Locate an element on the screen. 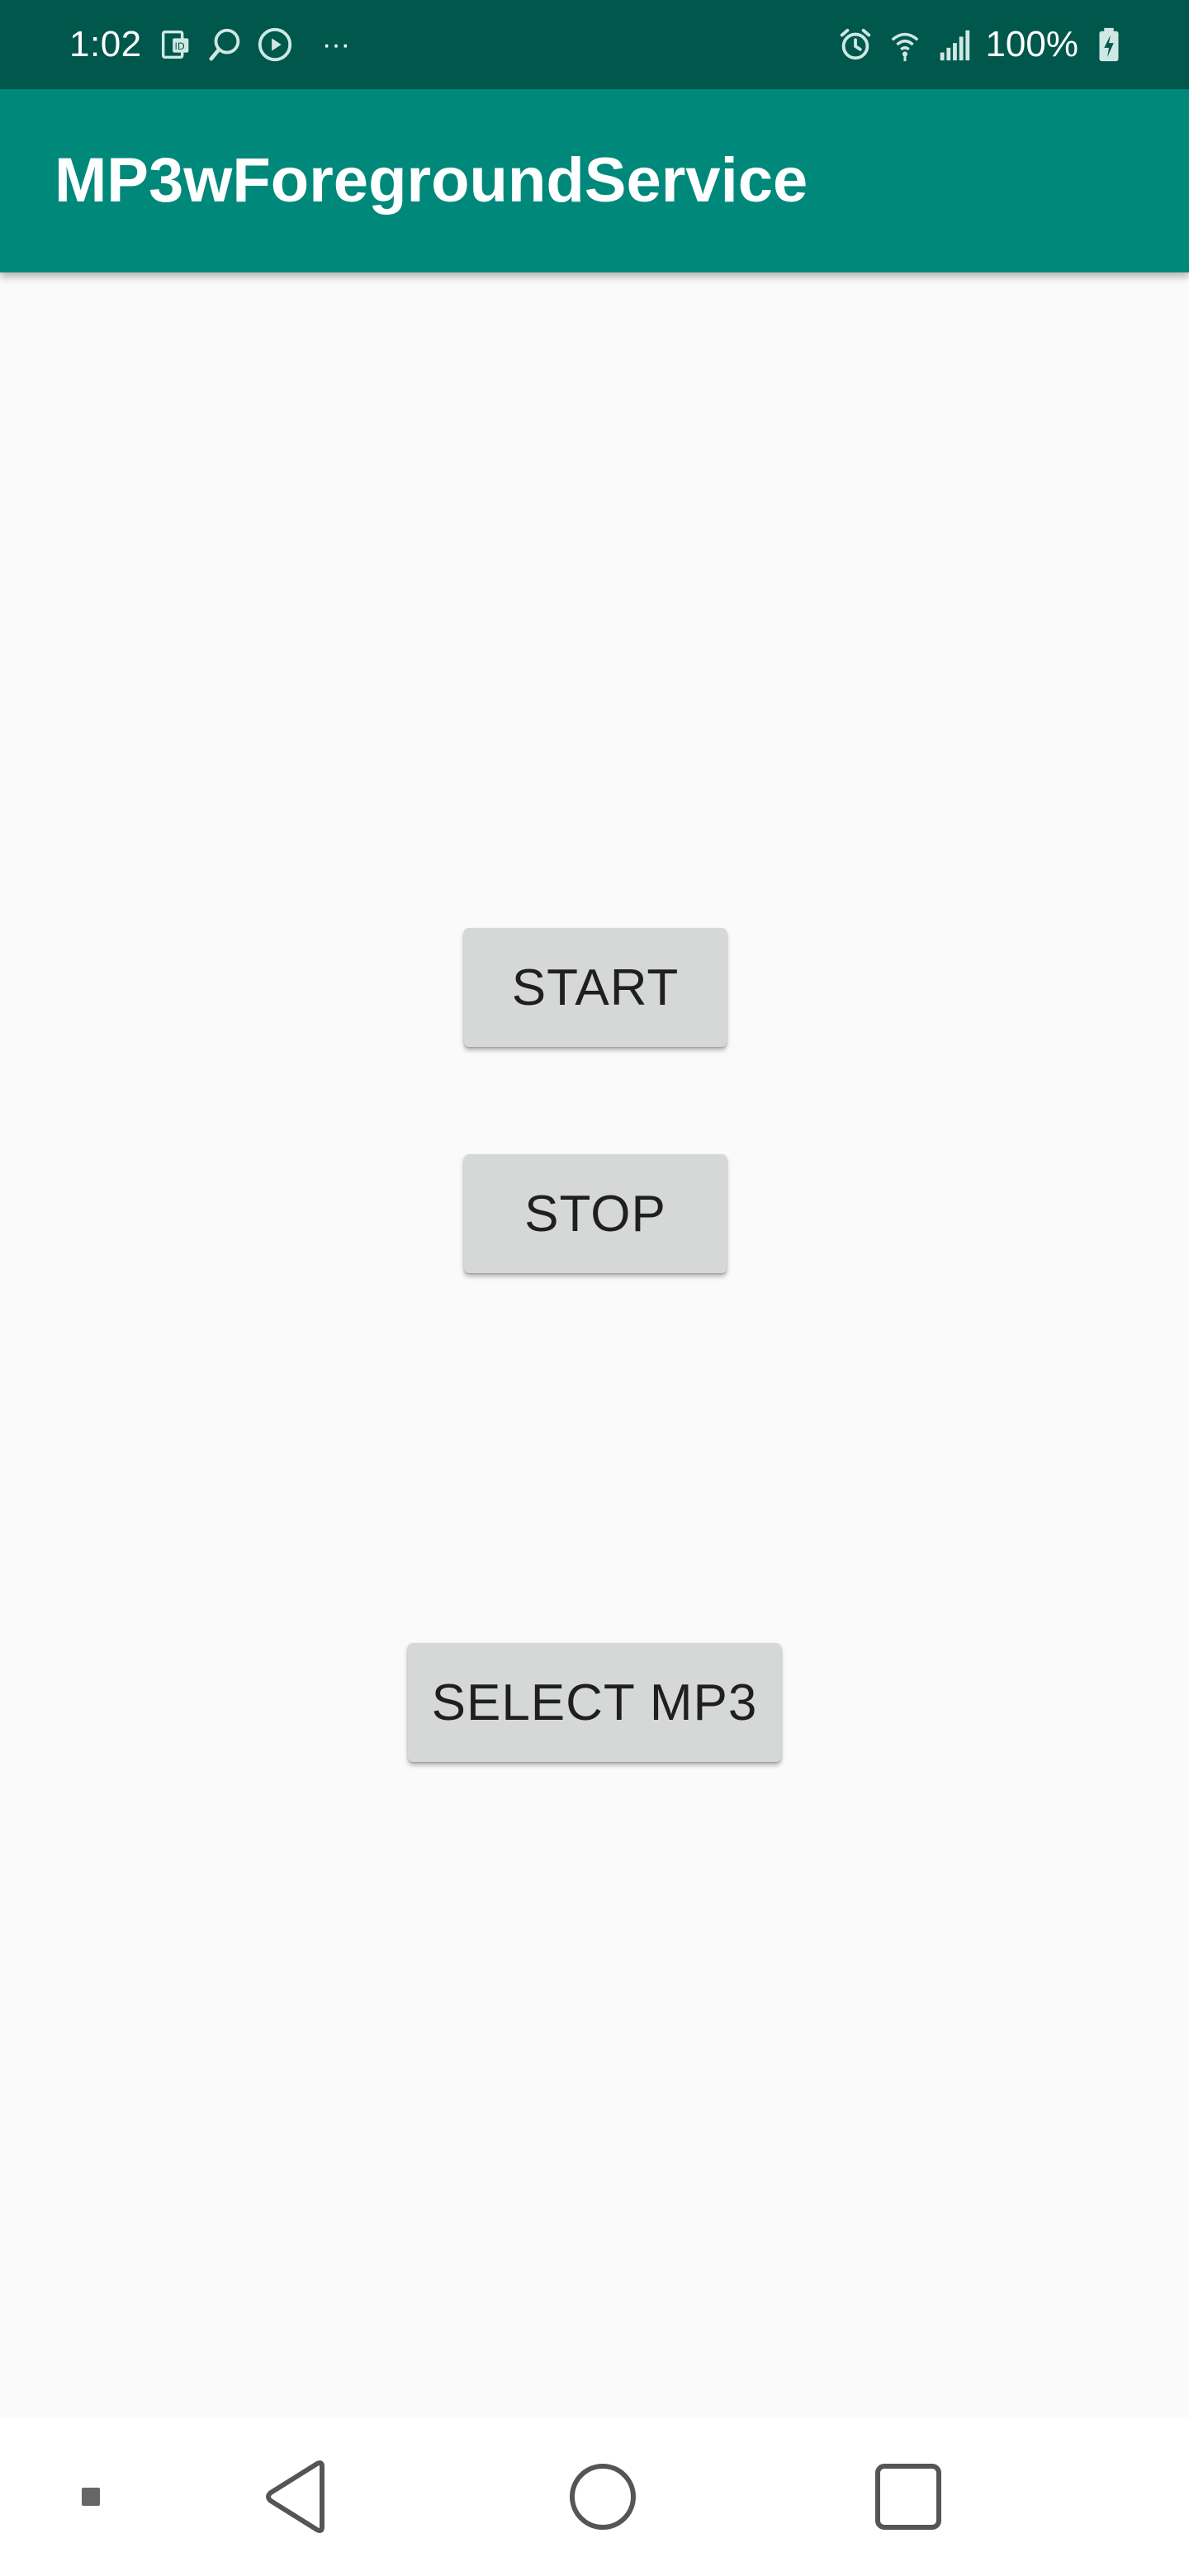 The image size is (1189, 2576). app-bar: MP3wForegroundService is located at coordinates (594, 180).